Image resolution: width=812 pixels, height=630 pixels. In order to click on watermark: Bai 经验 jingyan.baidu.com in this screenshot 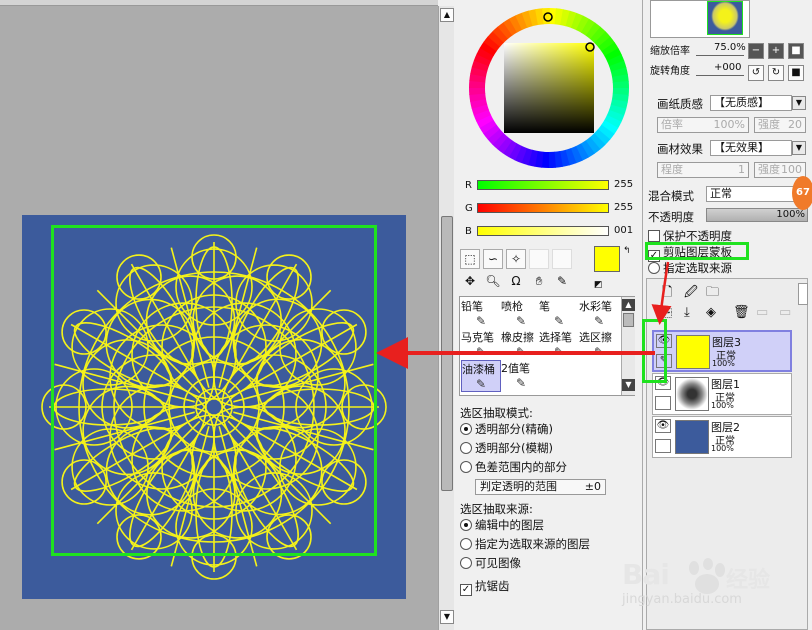, I will do `click(717, 591)`.